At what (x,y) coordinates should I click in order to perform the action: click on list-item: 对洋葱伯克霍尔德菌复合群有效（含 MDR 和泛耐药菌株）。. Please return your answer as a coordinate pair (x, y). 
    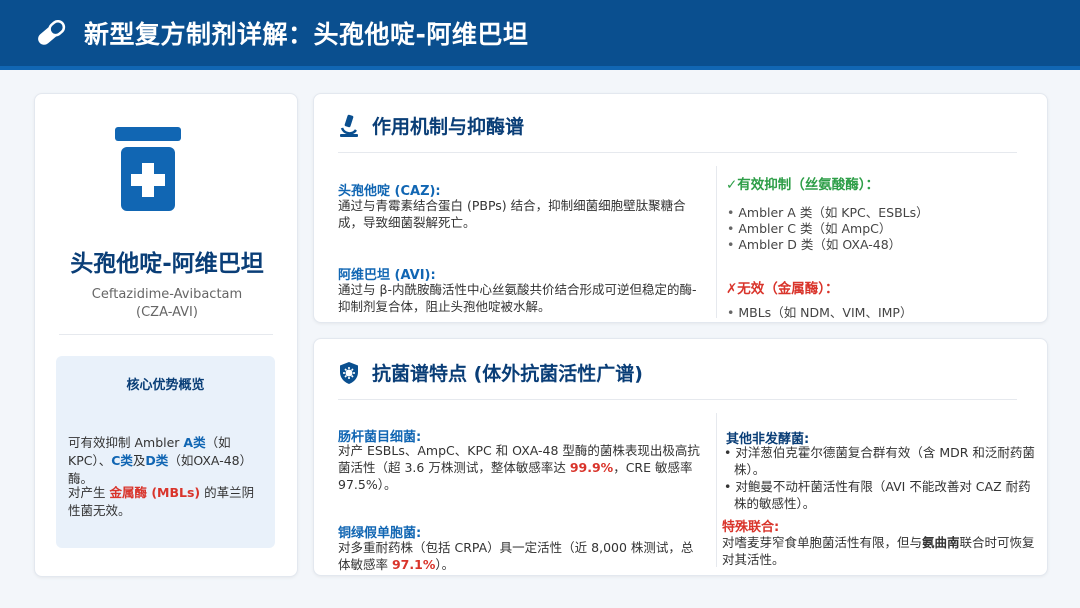
    Looking at the image, I should click on (883, 461).